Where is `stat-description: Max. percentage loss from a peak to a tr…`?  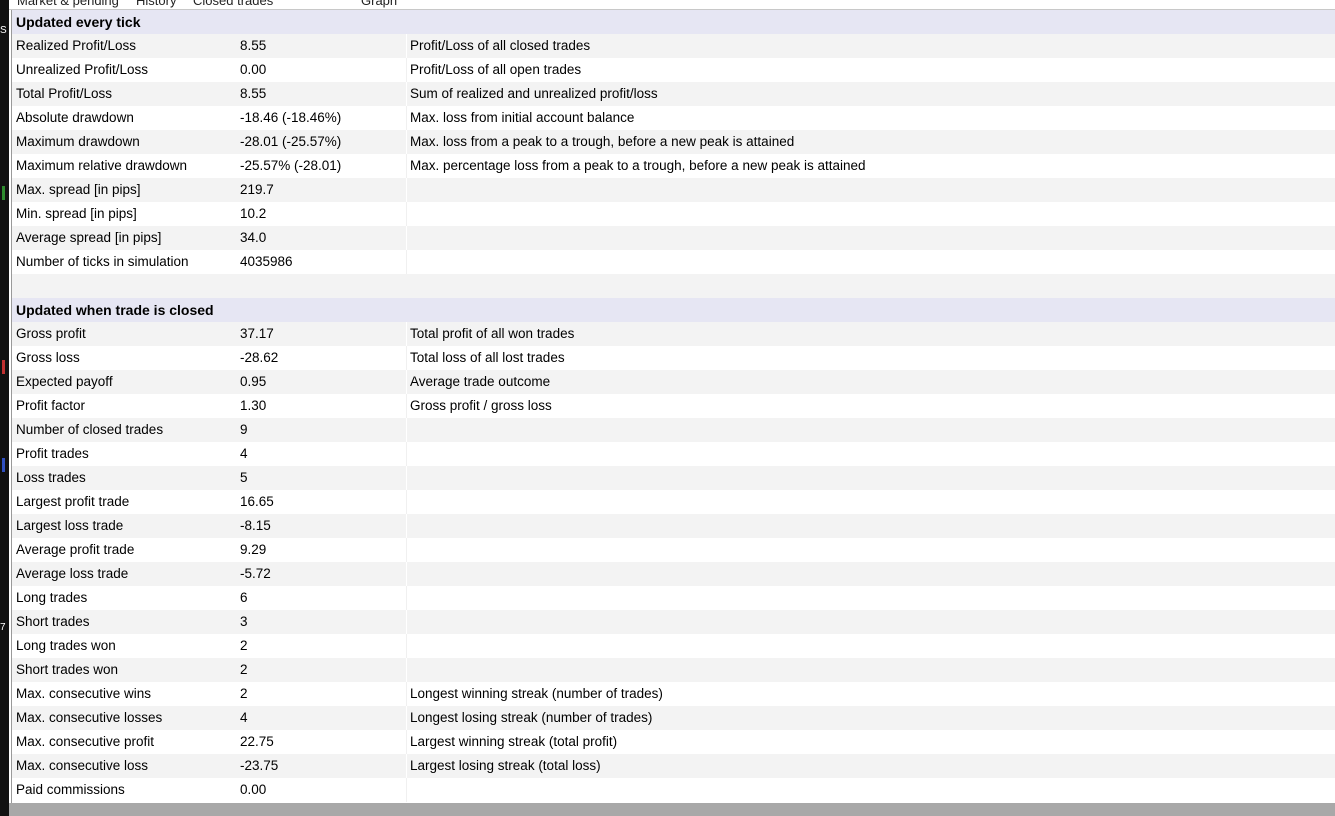
stat-description: Max. percentage loss from a peak to a tr… is located at coordinates (638, 165).